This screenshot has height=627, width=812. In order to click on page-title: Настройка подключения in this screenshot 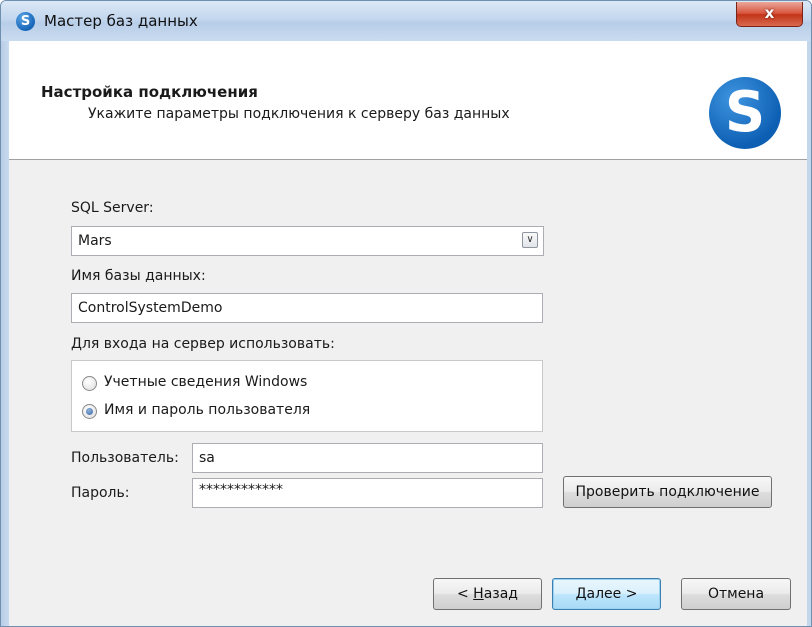, I will do `click(149, 92)`.